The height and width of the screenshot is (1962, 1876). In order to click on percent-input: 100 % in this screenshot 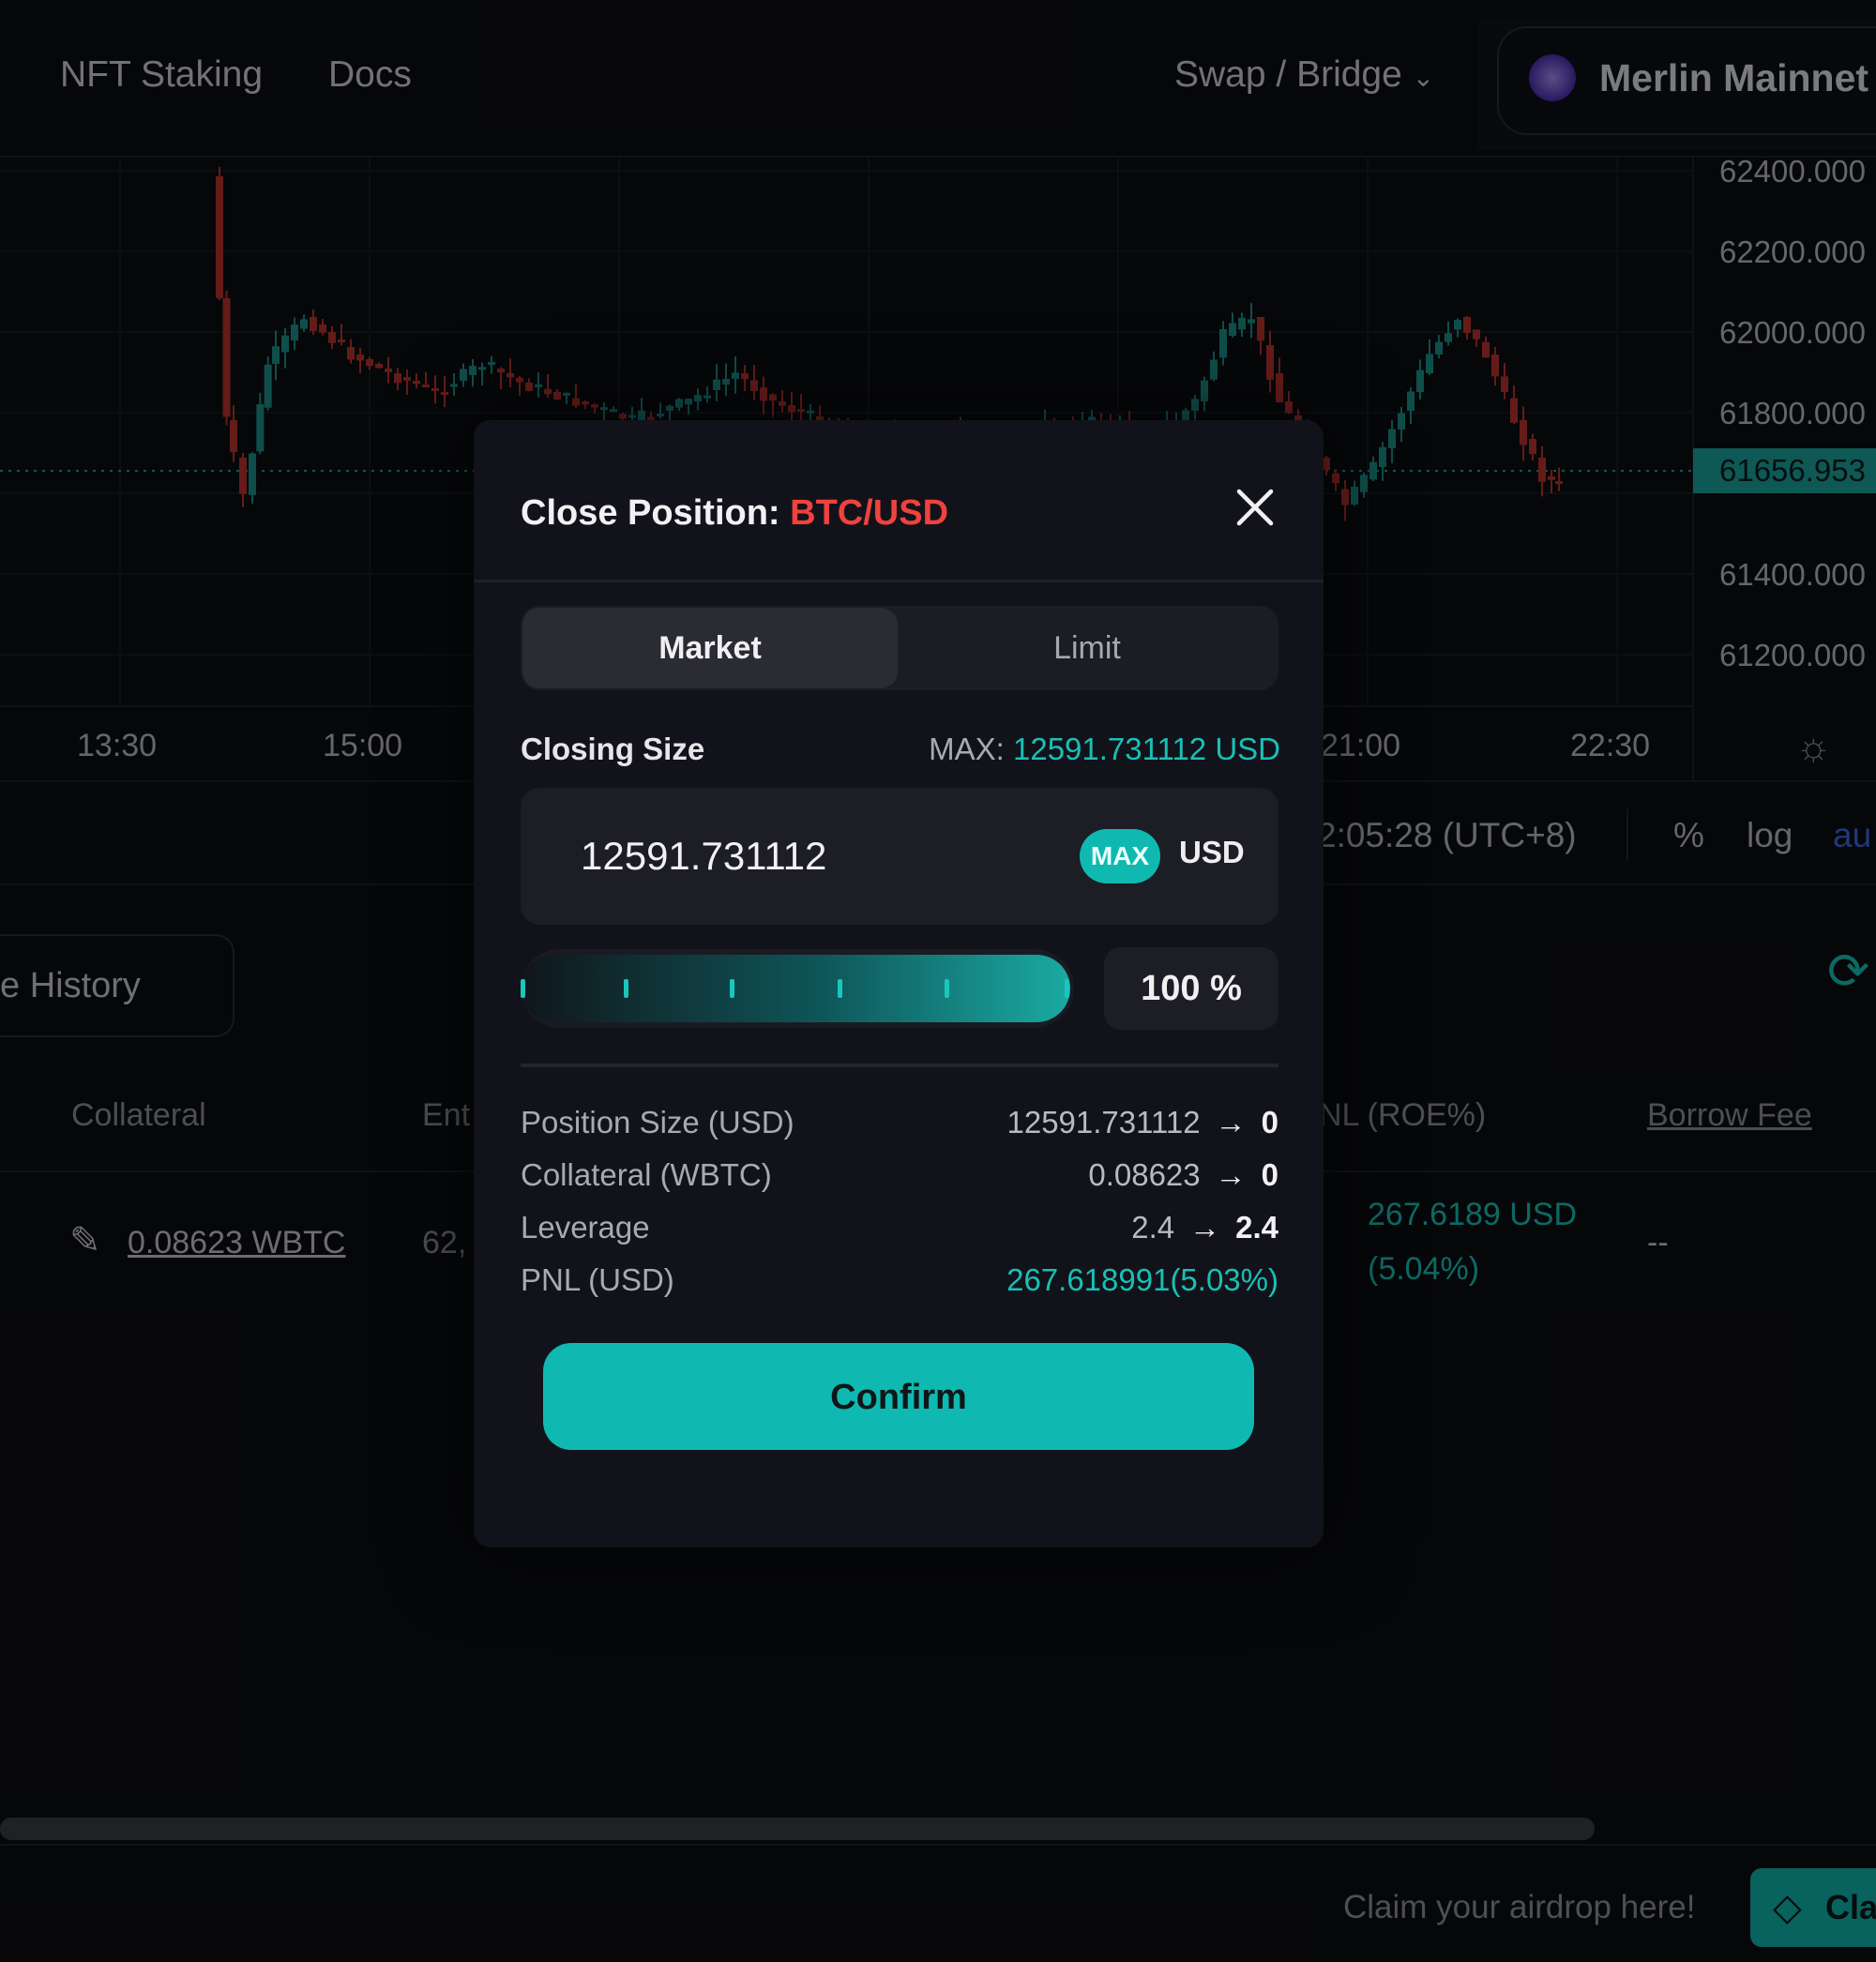, I will do `click(1191, 988)`.